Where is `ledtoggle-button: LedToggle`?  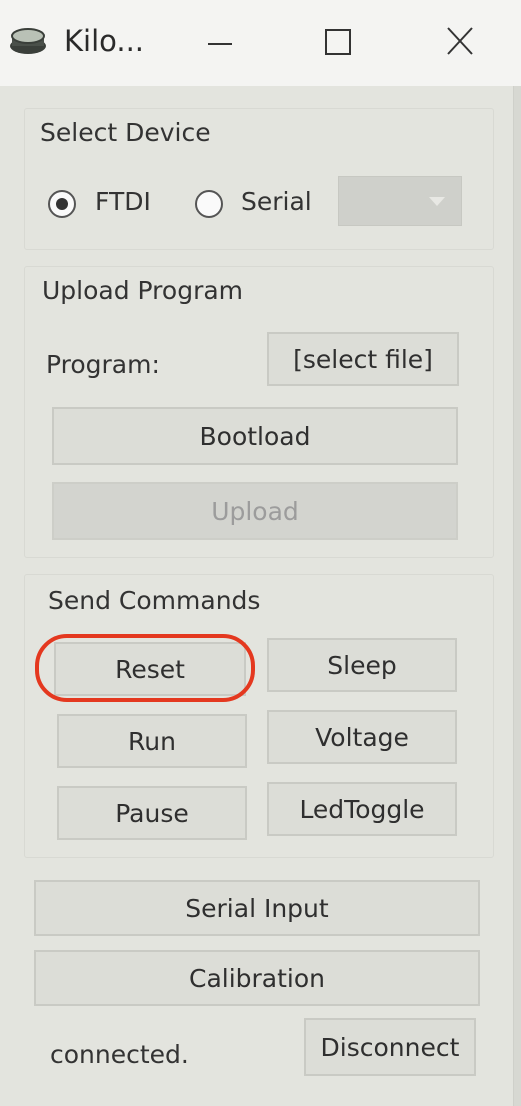
ledtoggle-button: LedToggle is located at coordinates (362, 809).